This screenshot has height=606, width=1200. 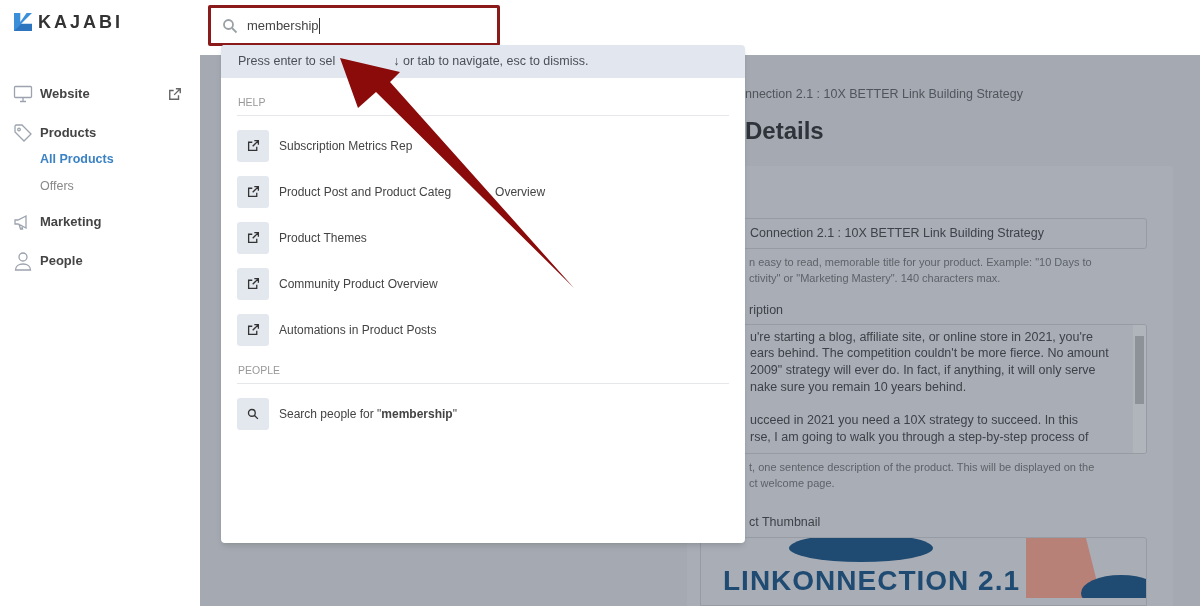 I want to click on tag-icon, so click(x=23, y=132).